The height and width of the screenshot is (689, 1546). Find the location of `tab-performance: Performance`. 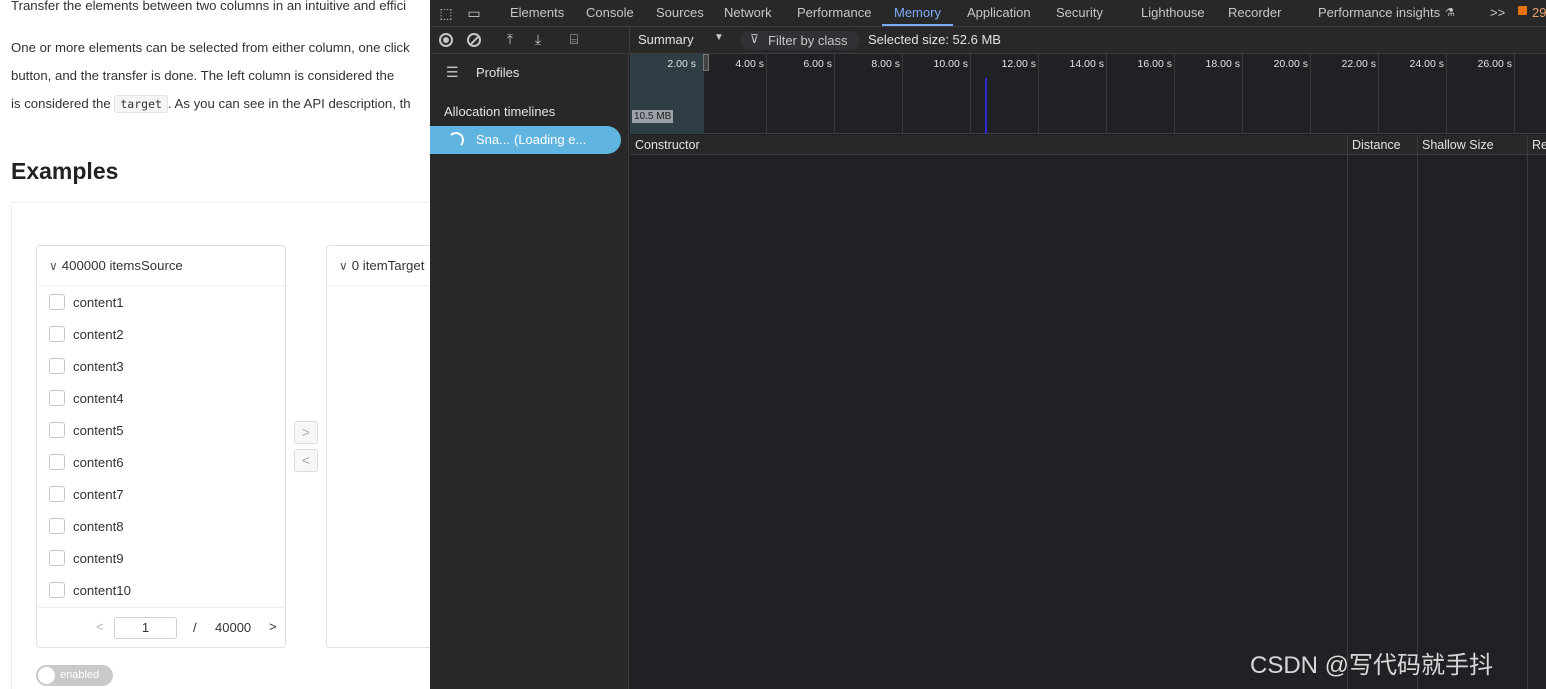

tab-performance: Performance is located at coordinates (834, 13).